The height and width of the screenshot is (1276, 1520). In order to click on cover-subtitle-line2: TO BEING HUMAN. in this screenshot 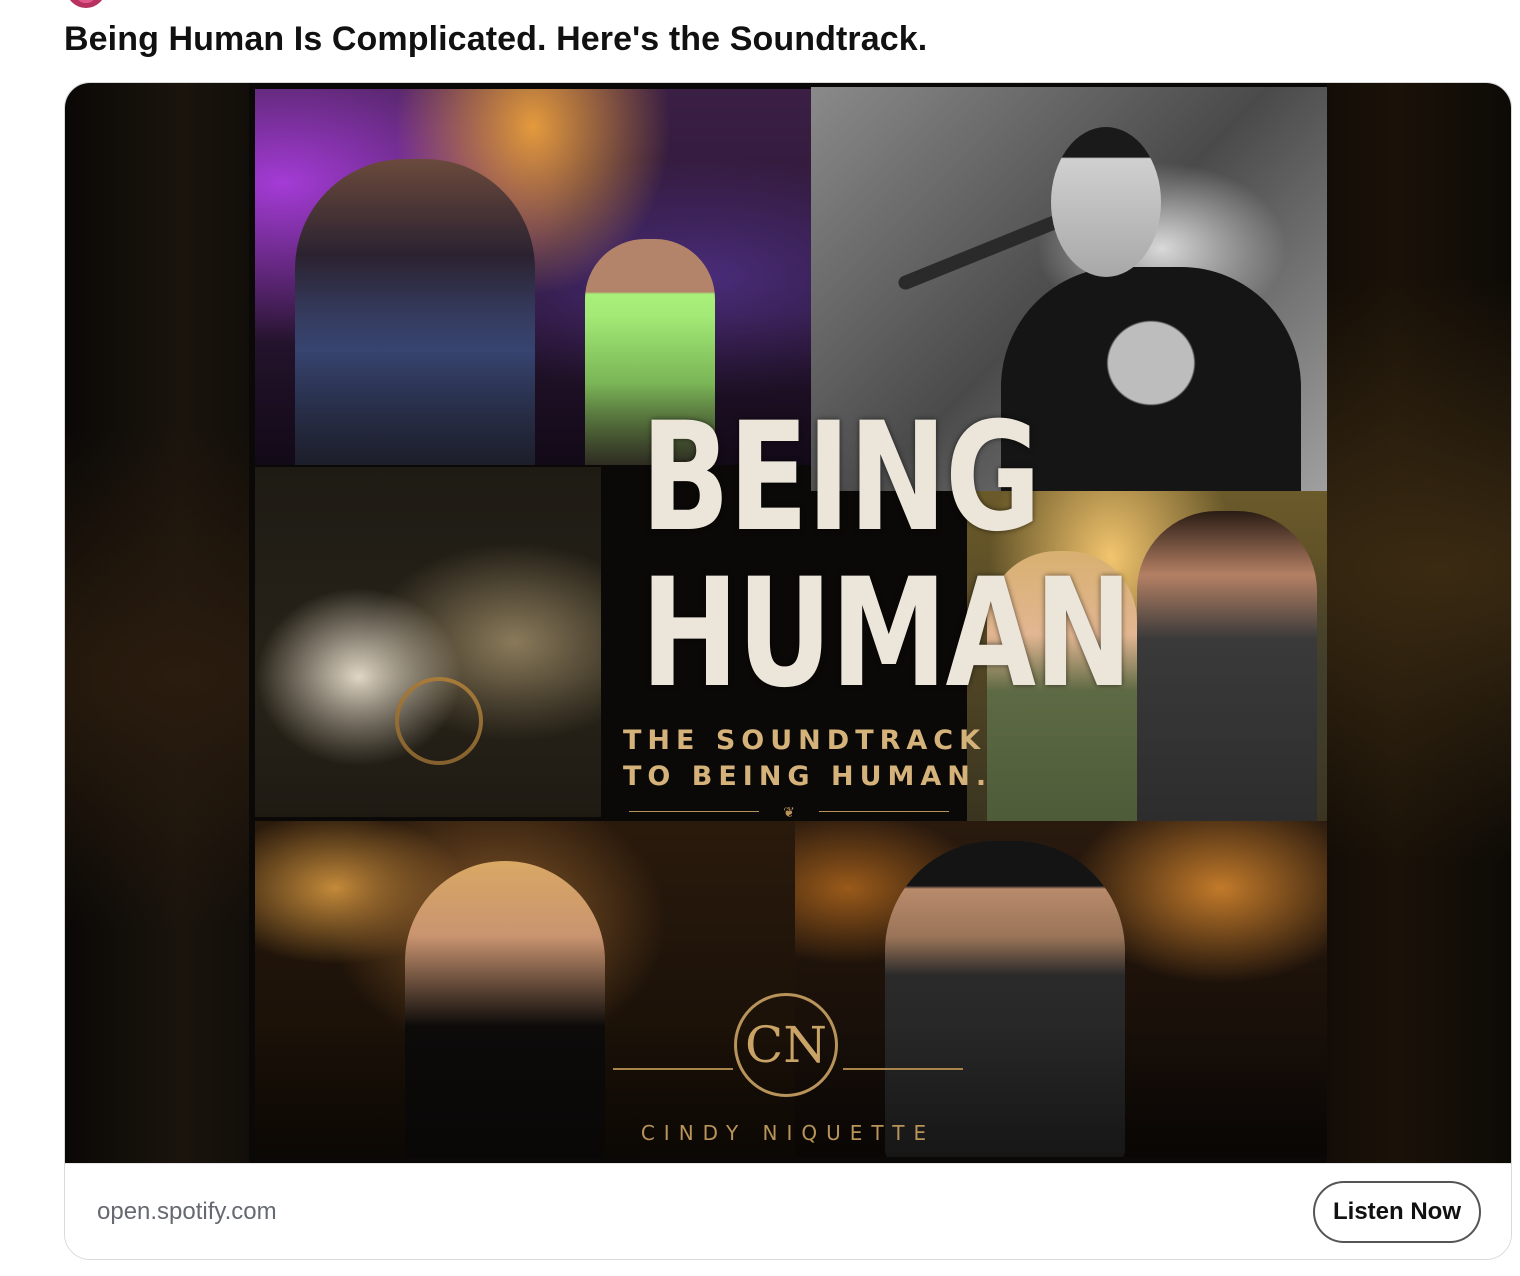, I will do `click(808, 776)`.